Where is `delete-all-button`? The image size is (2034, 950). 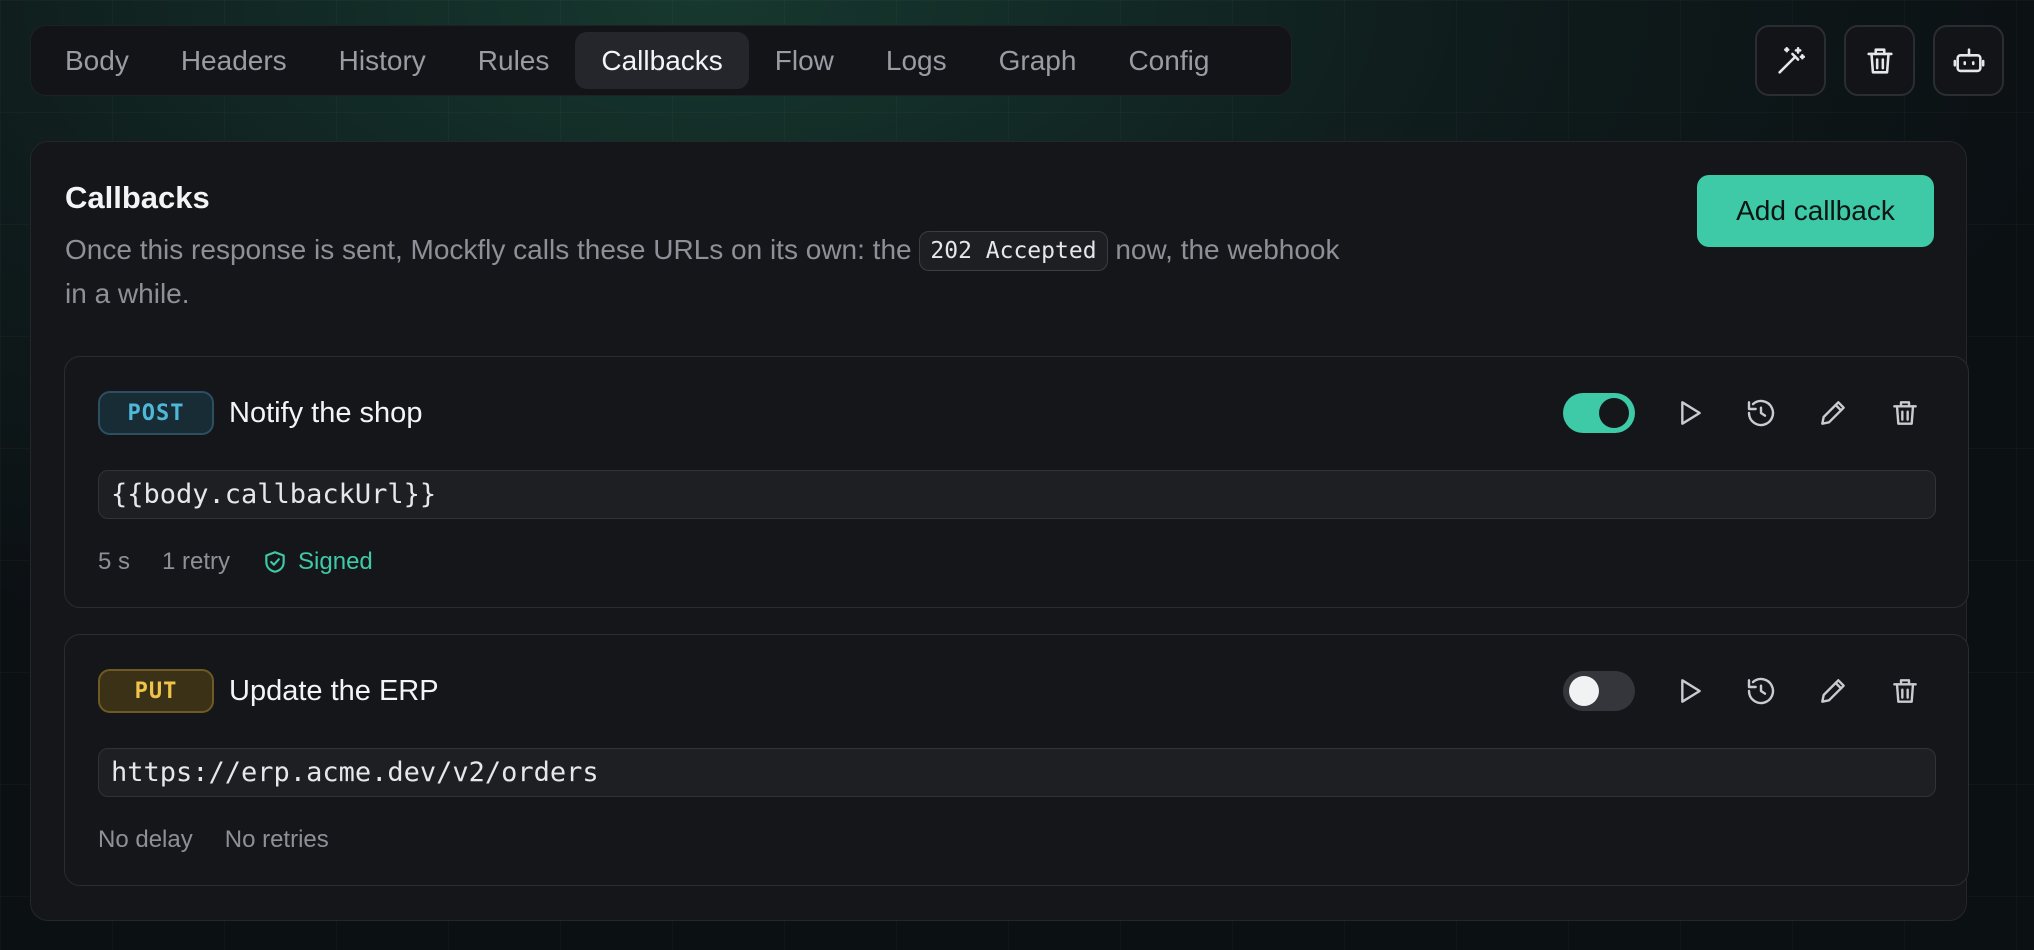 delete-all-button is located at coordinates (1879, 60).